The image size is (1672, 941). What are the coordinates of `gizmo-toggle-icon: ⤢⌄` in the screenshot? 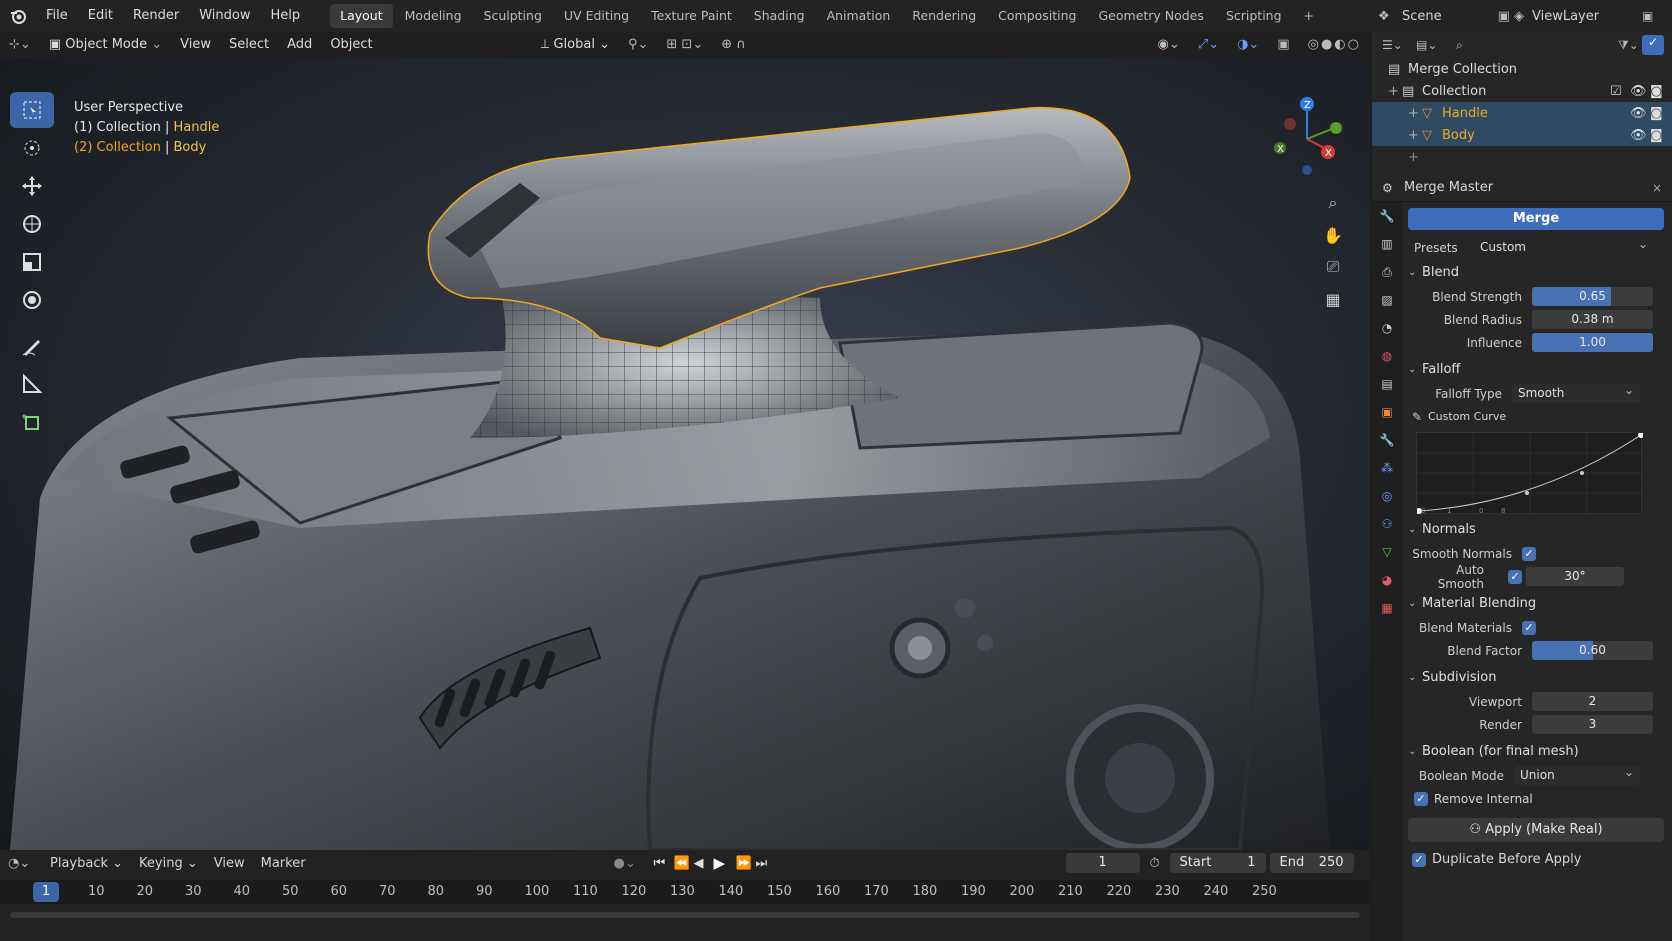 It's located at (1208, 45).